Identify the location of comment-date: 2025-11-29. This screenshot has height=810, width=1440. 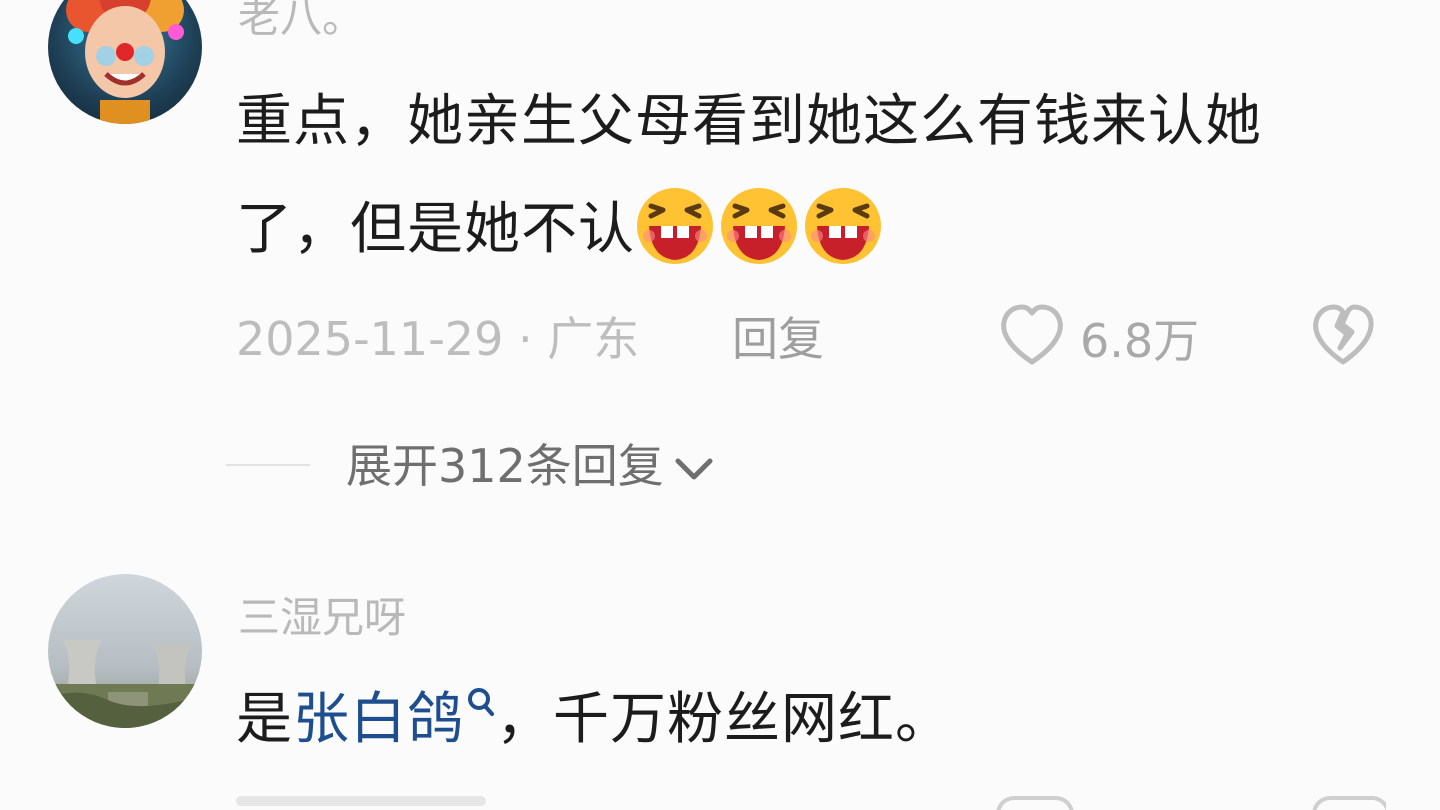
(370, 339).